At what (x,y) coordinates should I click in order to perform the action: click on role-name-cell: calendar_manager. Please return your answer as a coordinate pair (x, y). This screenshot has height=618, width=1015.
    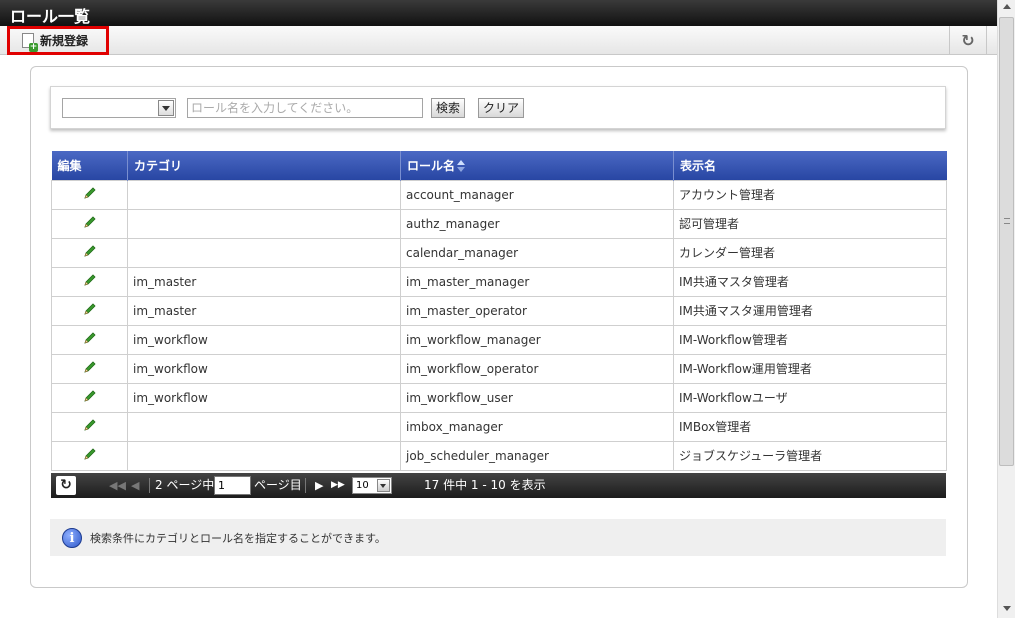
    Looking at the image, I should click on (537, 252).